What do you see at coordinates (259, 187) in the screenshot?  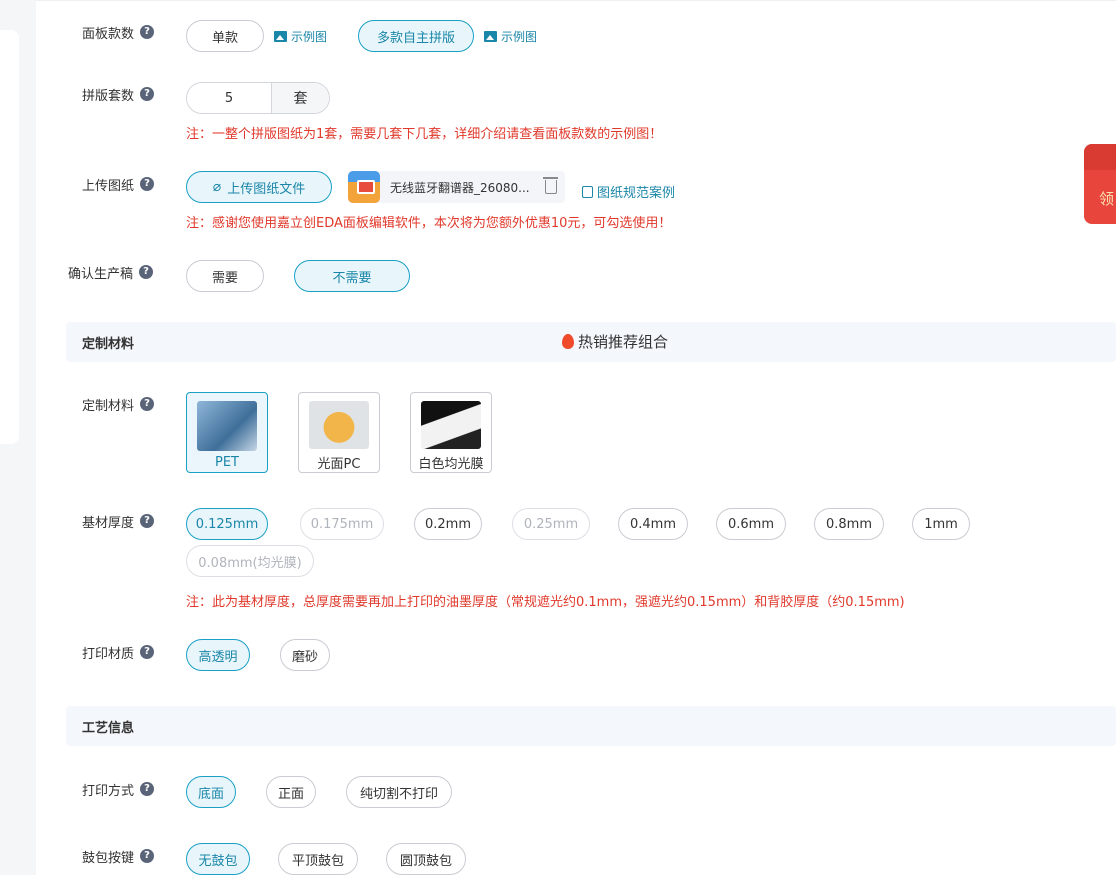 I see `upload-button: ⌀ 上传图纸文件` at bounding box center [259, 187].